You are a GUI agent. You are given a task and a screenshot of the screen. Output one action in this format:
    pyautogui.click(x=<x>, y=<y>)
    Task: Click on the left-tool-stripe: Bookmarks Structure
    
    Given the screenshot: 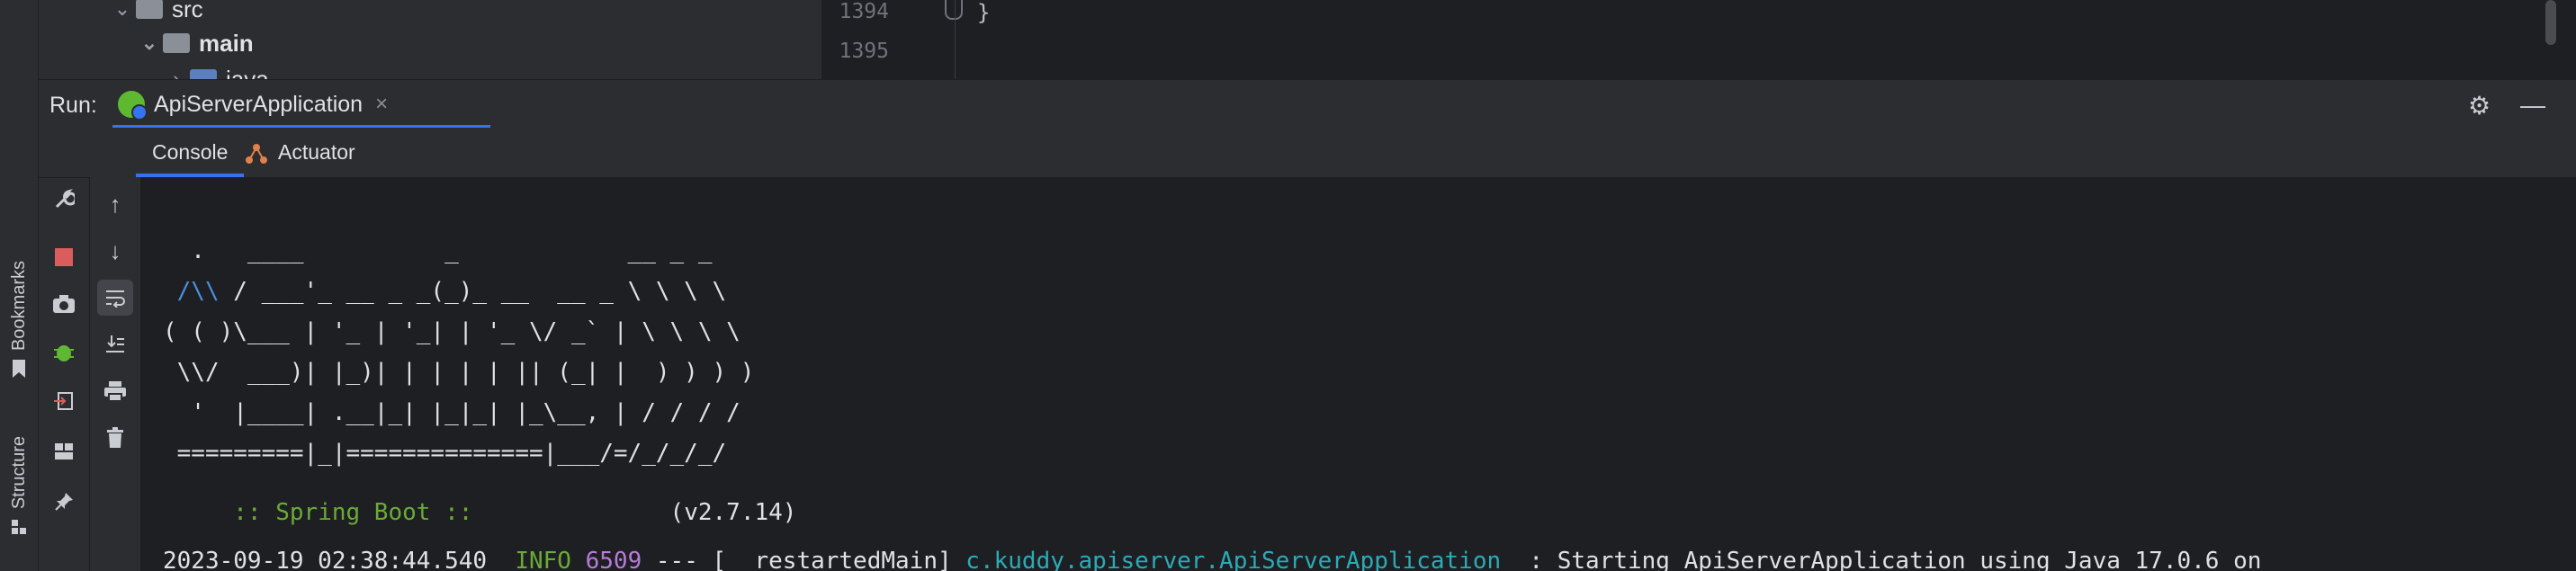 What is the action you would take?
    pyautogui.click(x=20, y=285)
    